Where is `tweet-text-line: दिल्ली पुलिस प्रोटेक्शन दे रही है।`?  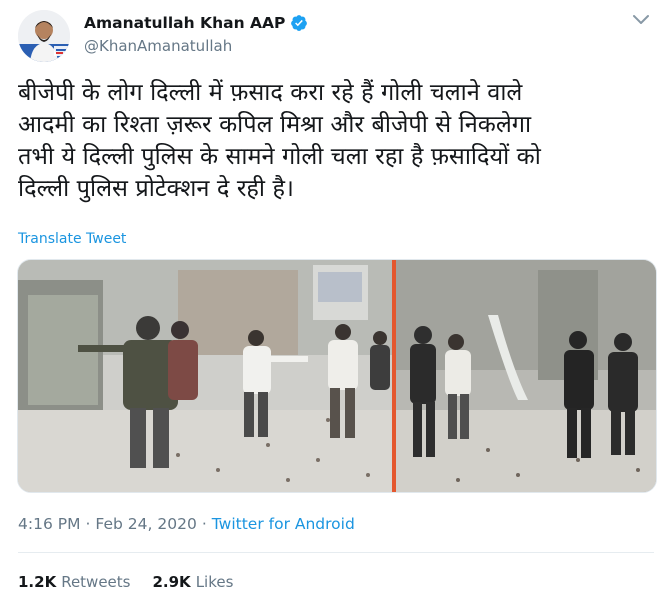 tweet-text-line: दिल्ली पुलिस प्रोटेक्शन दे रही है। is located at coordinates (156, 188).